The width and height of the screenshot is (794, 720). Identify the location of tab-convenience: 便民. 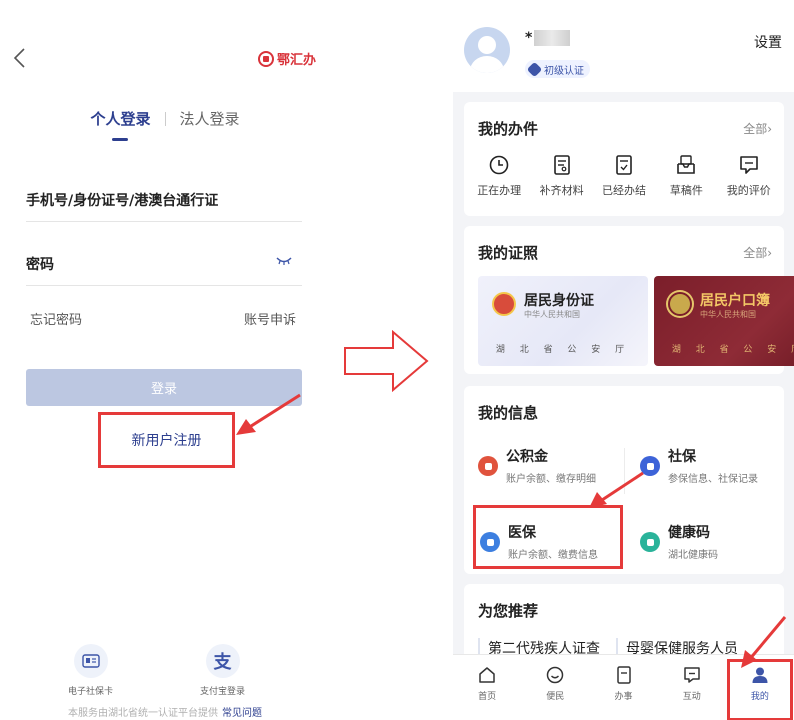
(555, 687).